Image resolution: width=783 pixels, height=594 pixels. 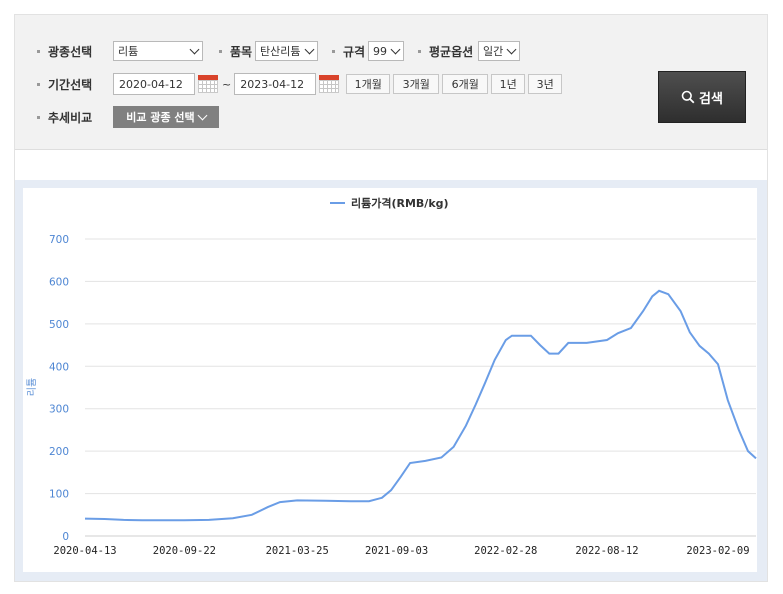 I want to click on chart-legend: 리튬가격(RMB/kg), so click(x=389, y=203).